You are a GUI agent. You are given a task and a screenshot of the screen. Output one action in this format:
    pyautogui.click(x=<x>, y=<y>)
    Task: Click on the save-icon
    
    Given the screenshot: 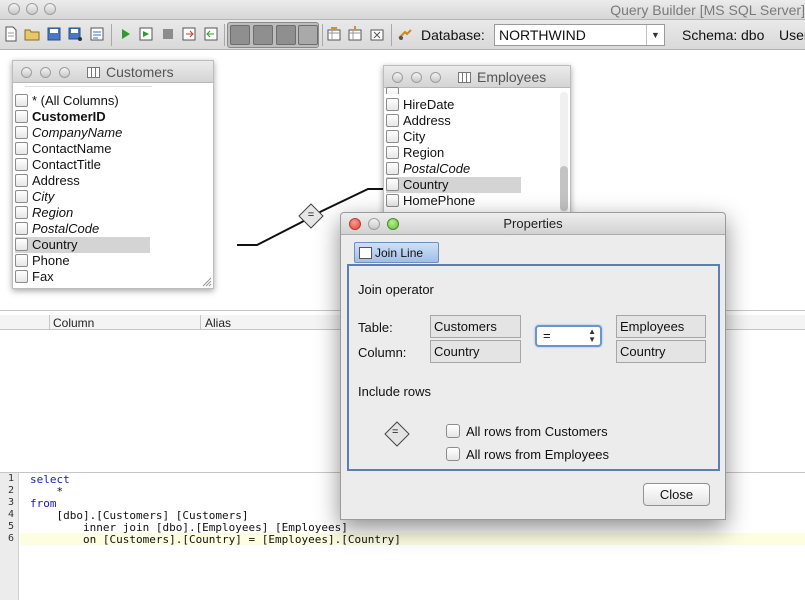 What is the action you would take?
    pyautogui.click(x=54, y=34)
    